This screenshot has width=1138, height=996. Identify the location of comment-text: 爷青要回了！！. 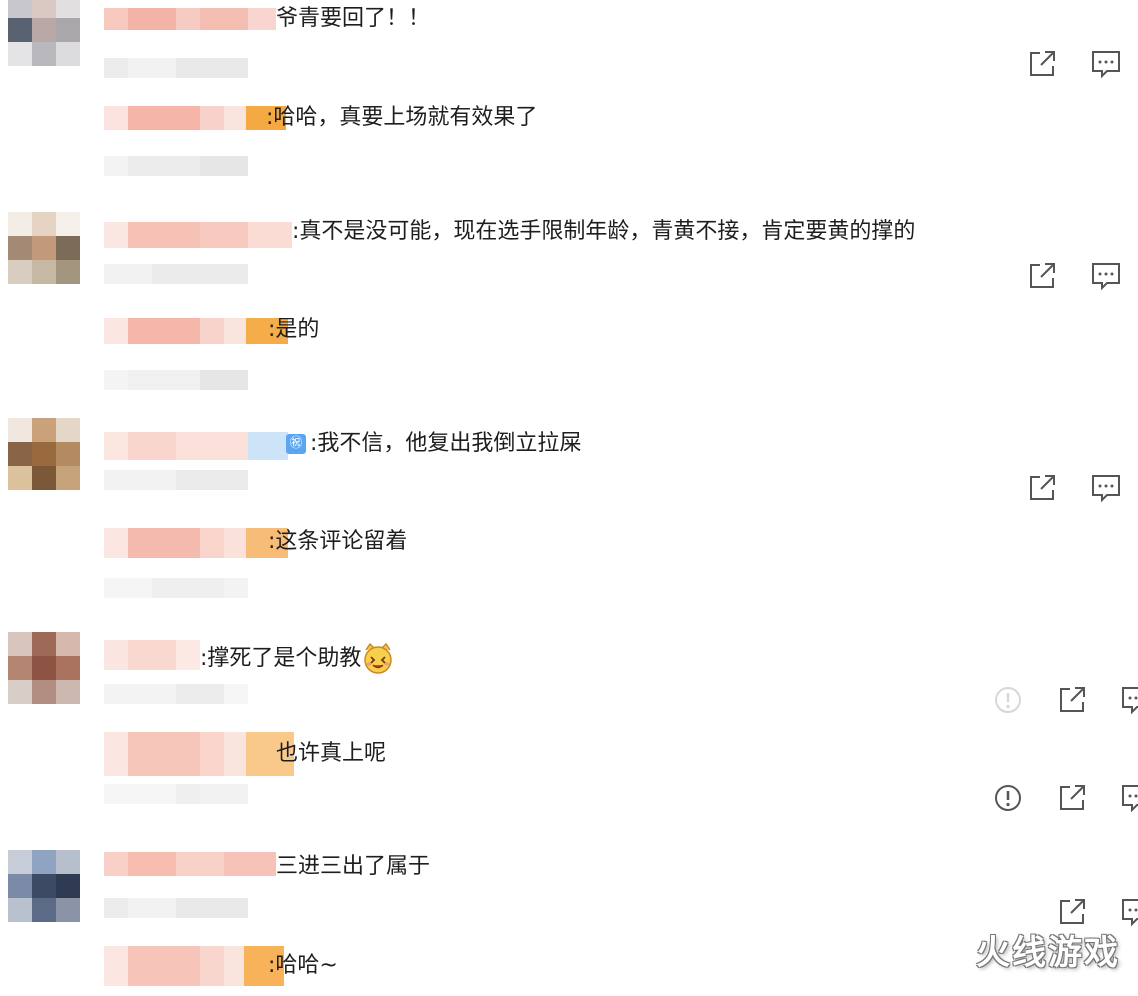
(353, 18).